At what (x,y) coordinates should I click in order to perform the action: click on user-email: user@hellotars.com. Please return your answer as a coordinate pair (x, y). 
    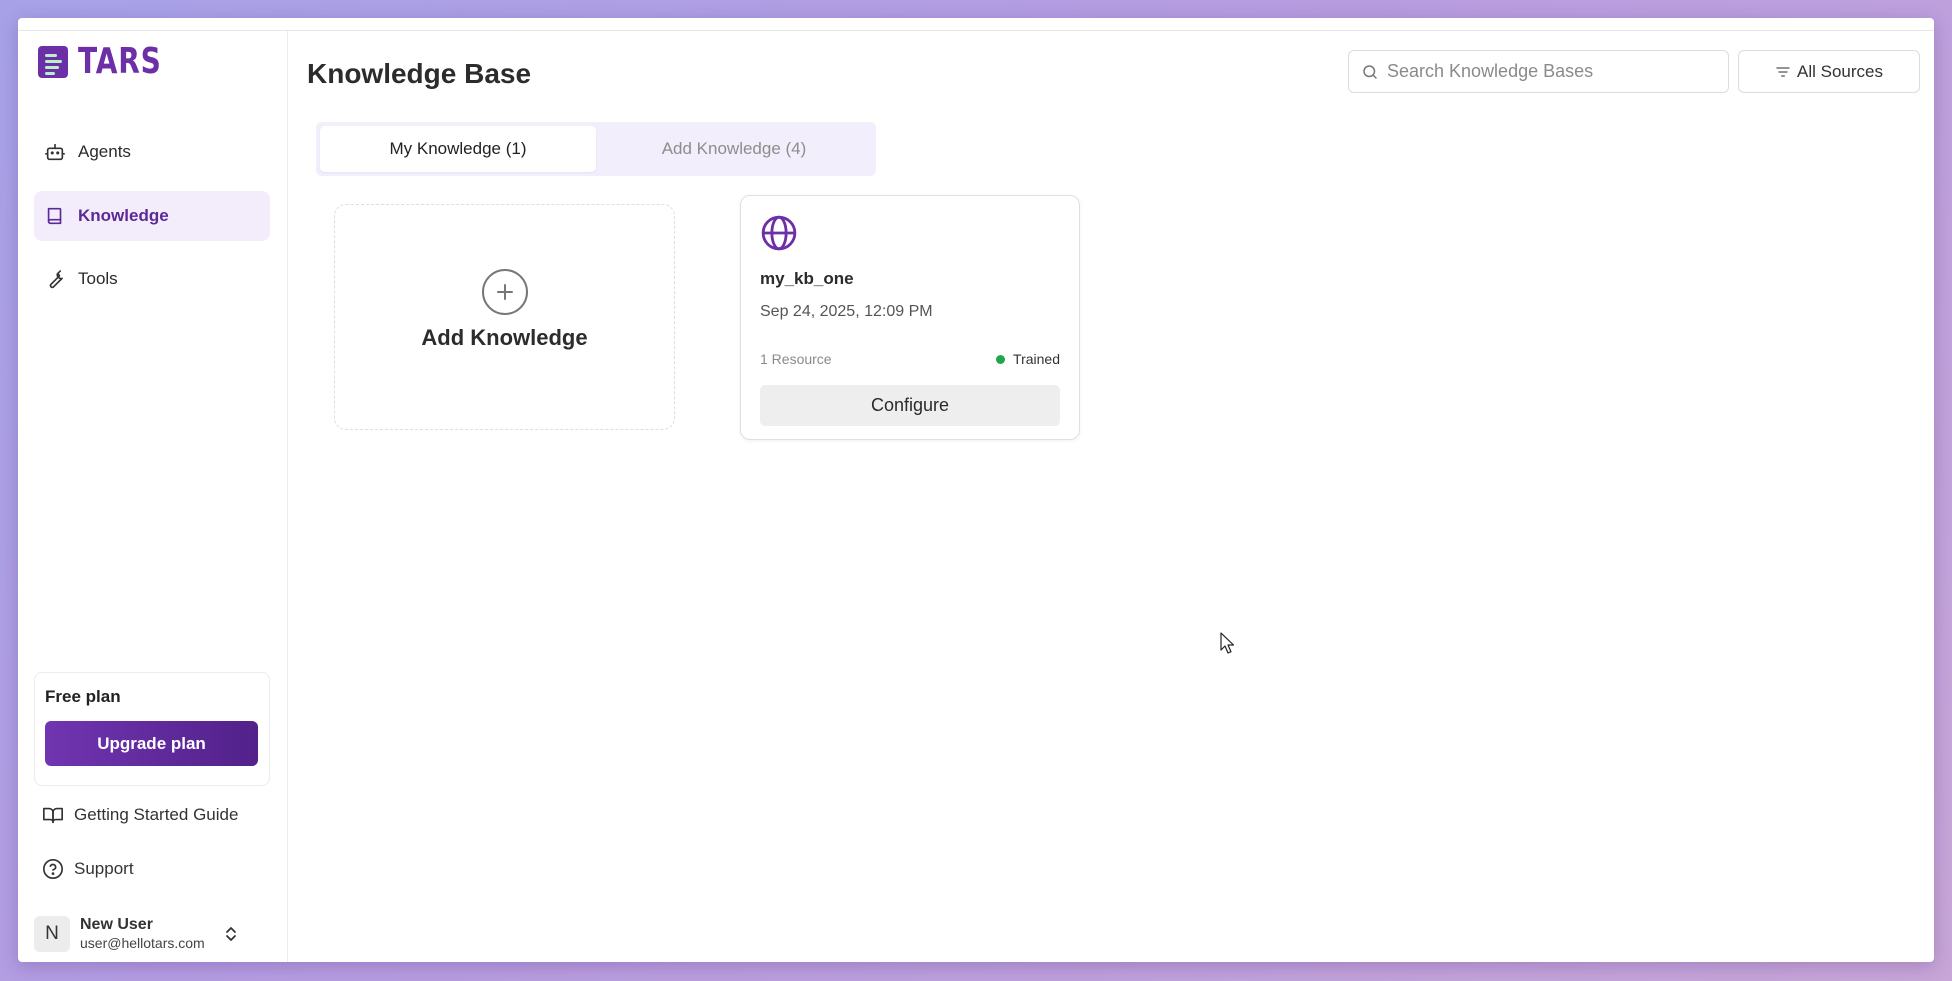
    Looking at the image, I should click on (142, 943).